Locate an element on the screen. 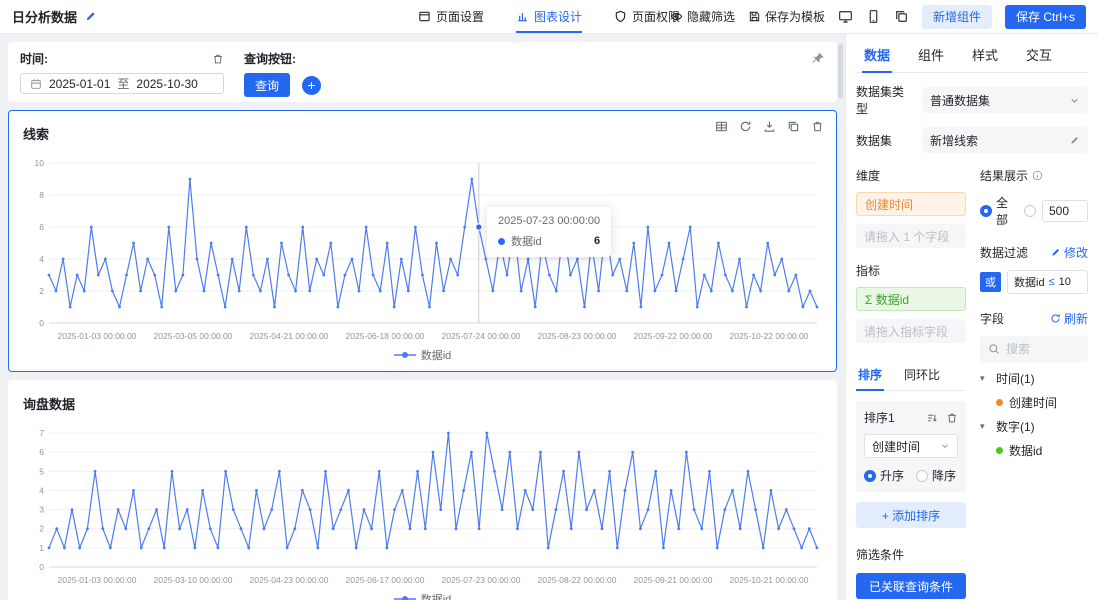 This screenshot has height=600, width=1098. sort-rule-label: 排序1 is located at coordinates (879, 418).